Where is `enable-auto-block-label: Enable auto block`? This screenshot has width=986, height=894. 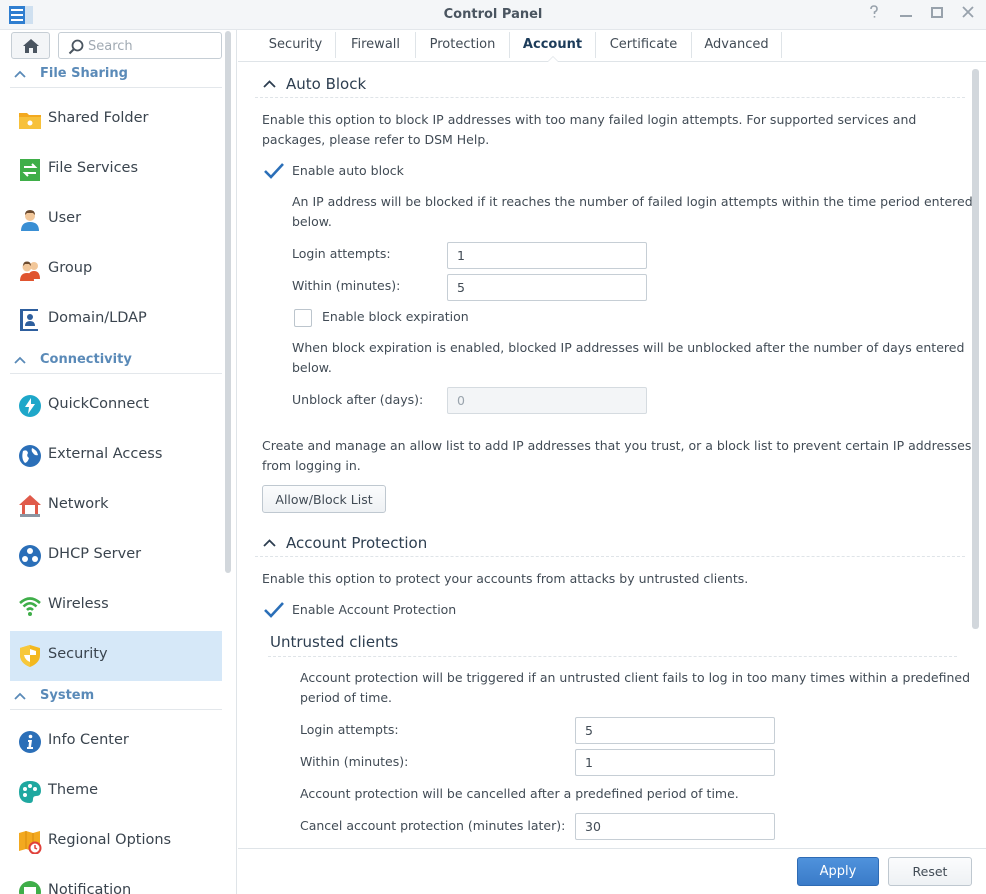
enable-auto-block-label: Enable auto block is located at coordinates (348, 171).